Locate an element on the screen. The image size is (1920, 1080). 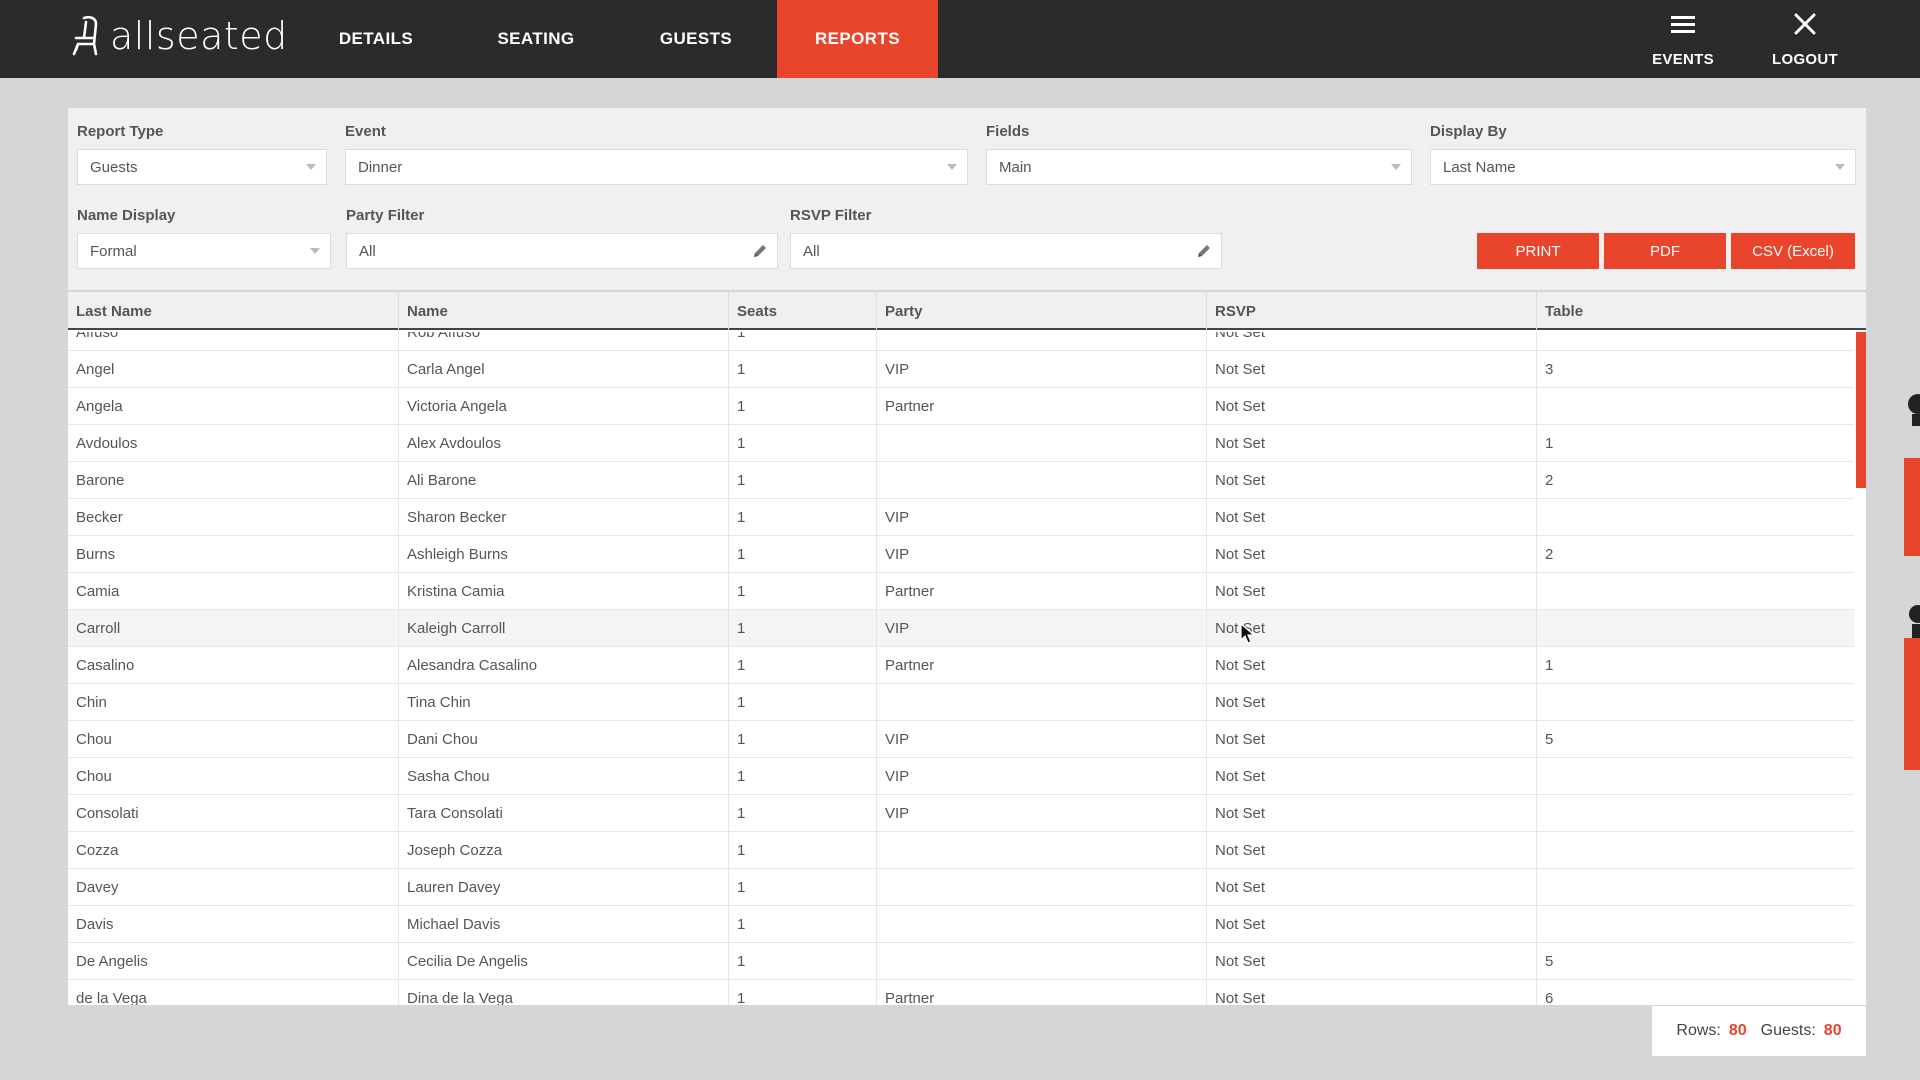
cell-last-name: Chou is located at coordinates (233, 776).